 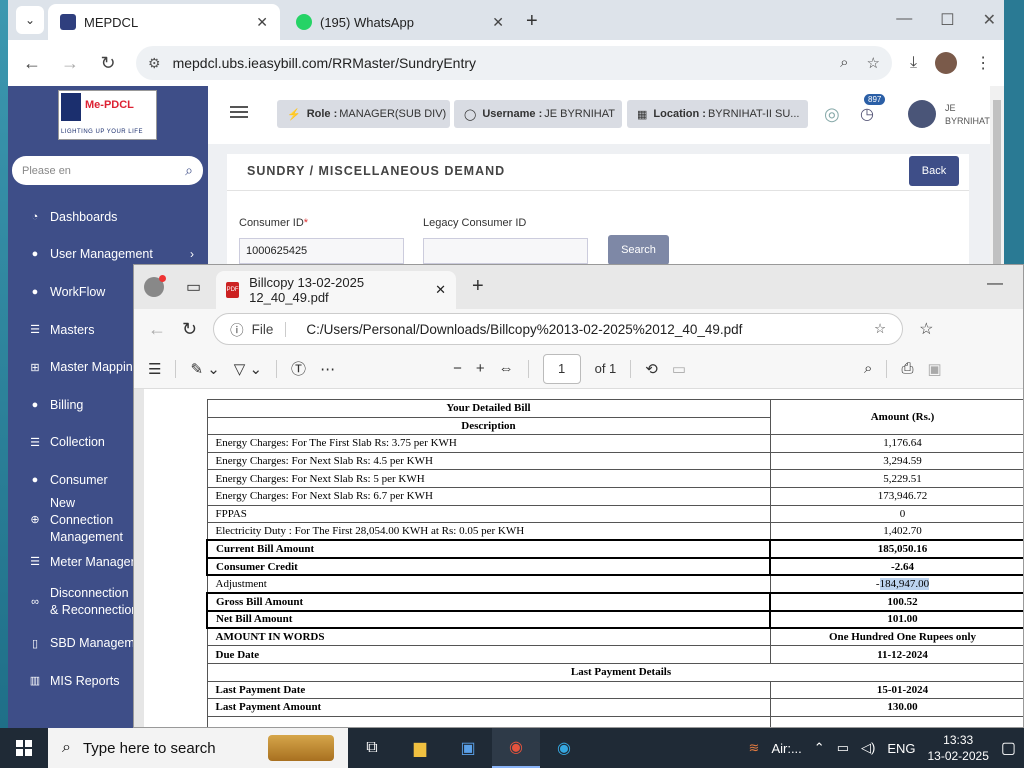 What do you see at coordinates (30, 20) in the screenshot?
I see `tab-search-button: ⌄` at bounding box center [30, 20].